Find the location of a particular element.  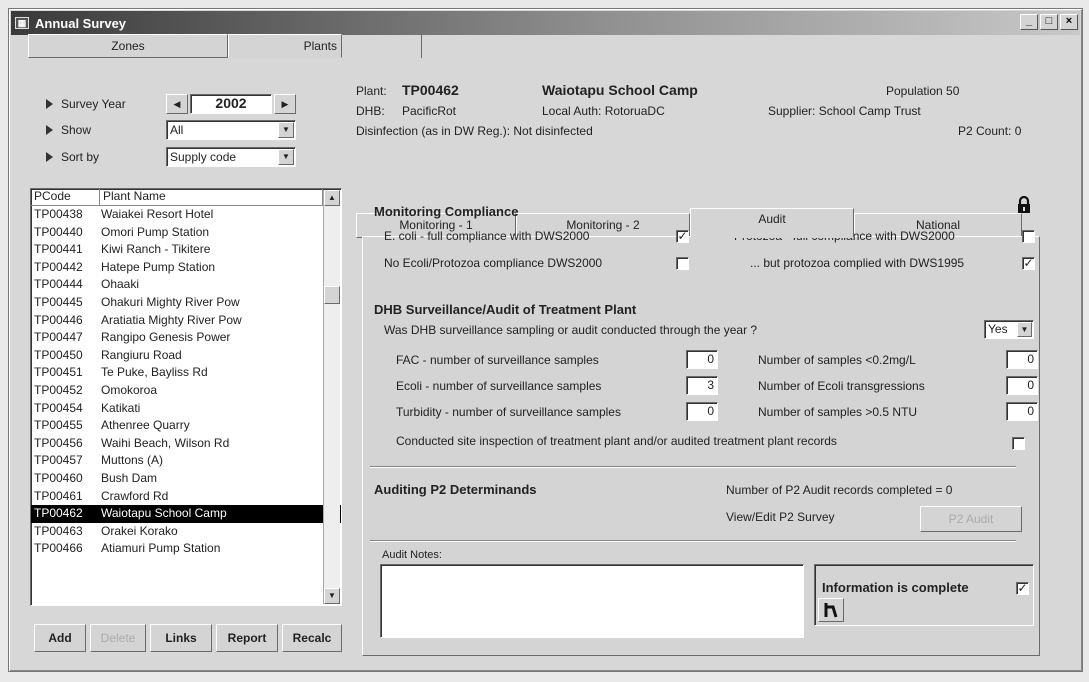

population: Population 50 is located at coordinates (923, 91).